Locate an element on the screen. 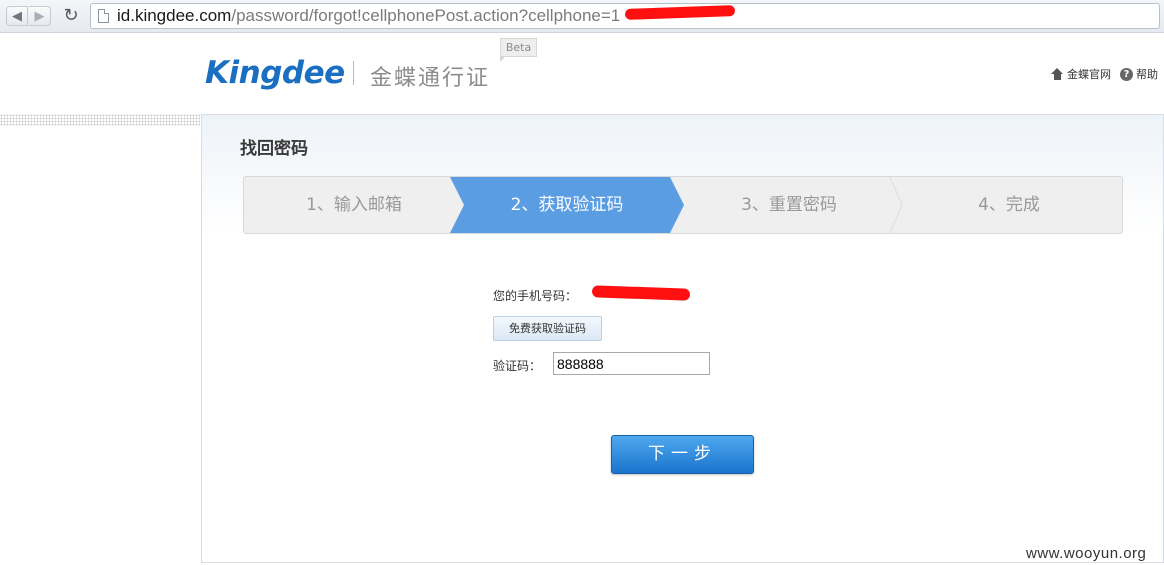 Image resolution: width=1164 pixels, height=565 pixels. reload-icon: ↻ is located at coordinates (71, 16).